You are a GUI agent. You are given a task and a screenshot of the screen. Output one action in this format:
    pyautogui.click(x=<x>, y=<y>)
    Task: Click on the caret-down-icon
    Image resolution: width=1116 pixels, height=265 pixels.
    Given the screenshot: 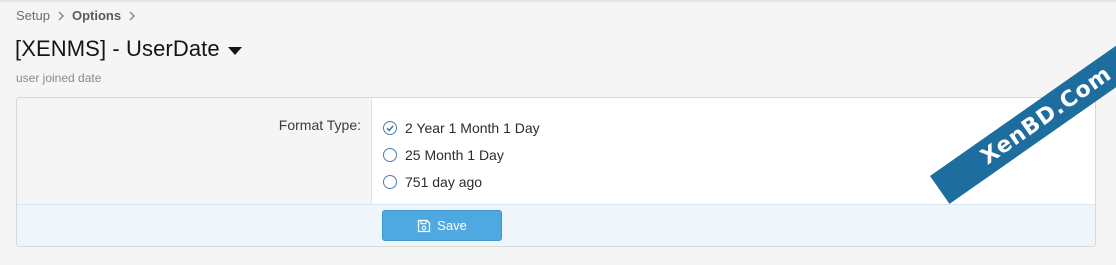 What is the action you would take?
    pyautogui.click(x=234, y=50)
    